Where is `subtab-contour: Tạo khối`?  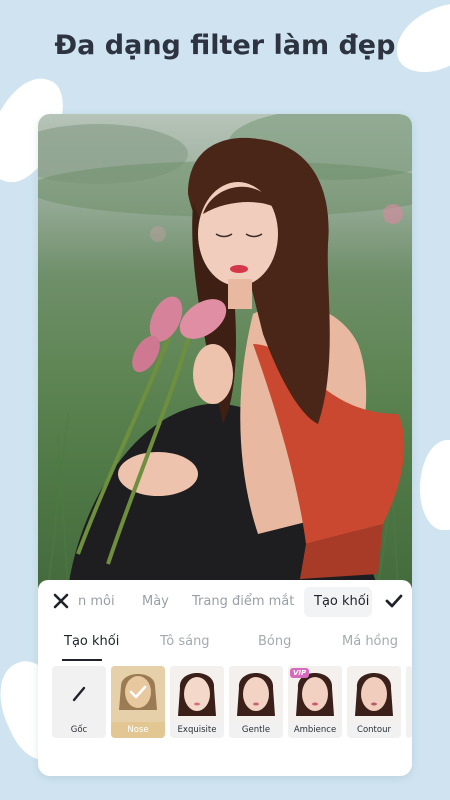 subtab-contour: Tạo khối is located at coordinates (91, 641).